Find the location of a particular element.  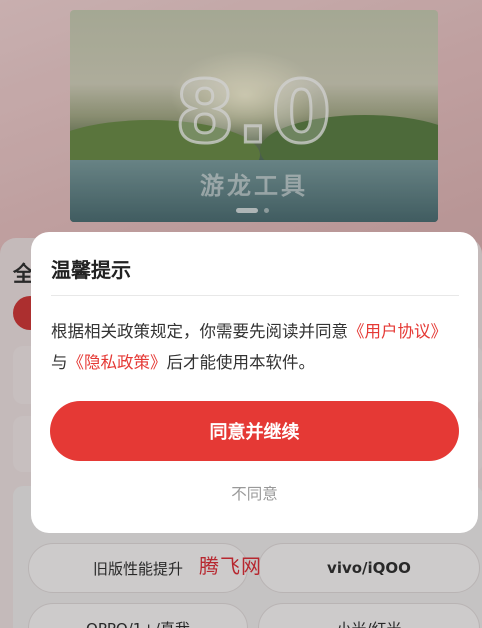

dialog-divider is located at coordinates (255, 295).